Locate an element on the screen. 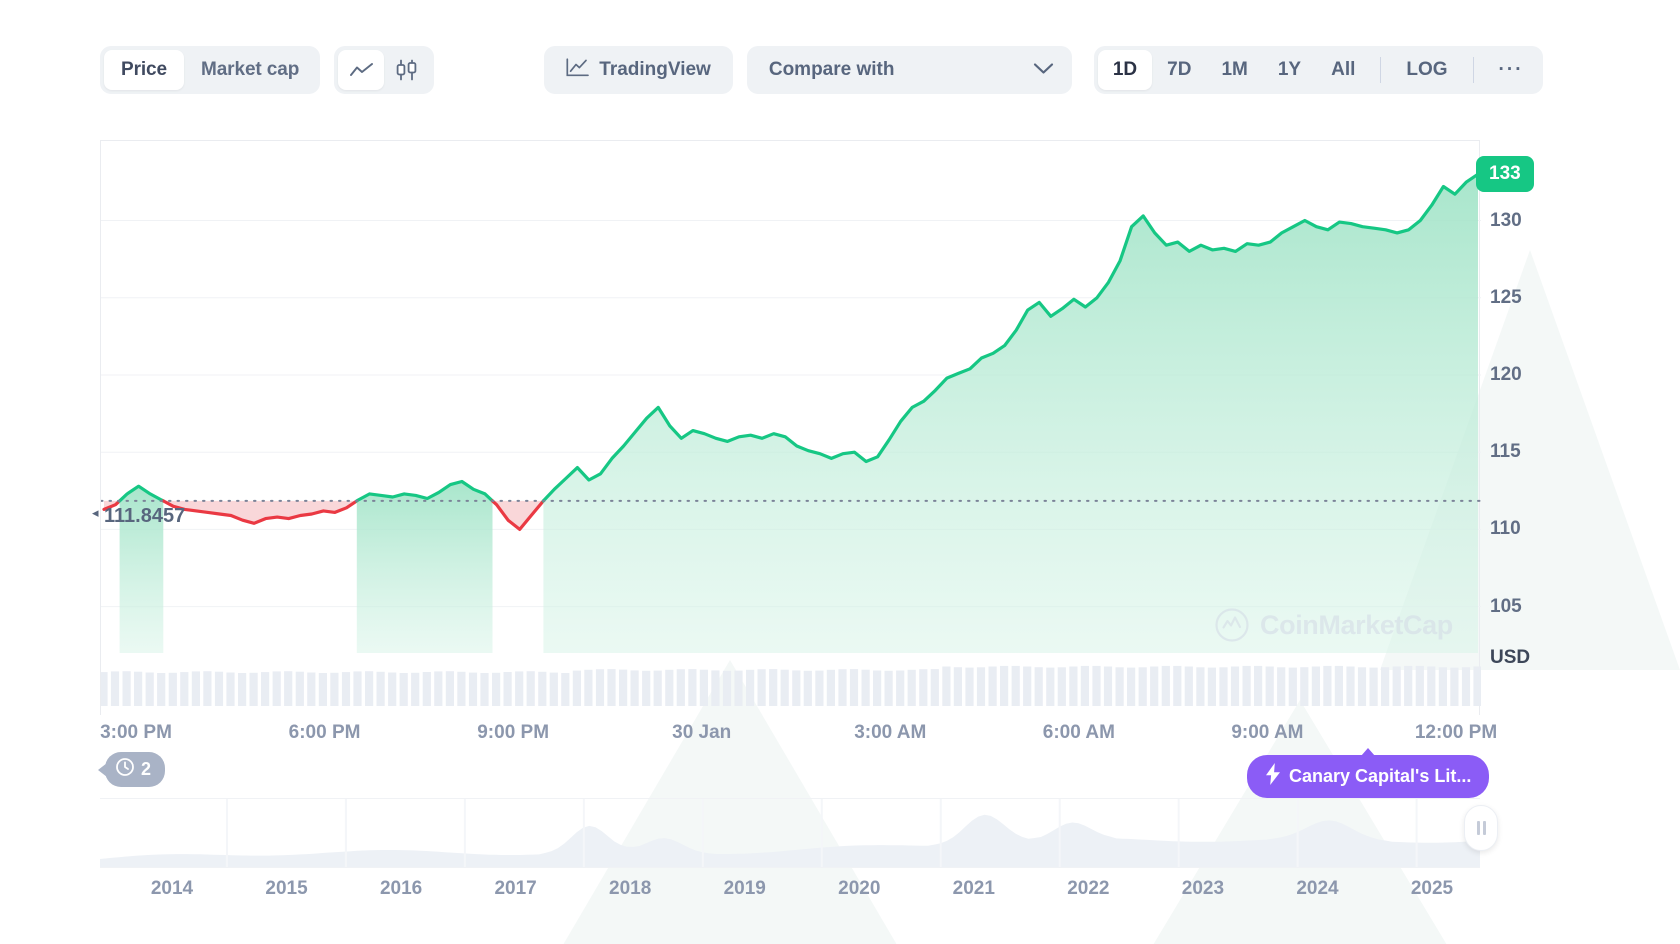 The height and width of the screenshot is (944, 1680). range-all: All is located at coordinates (1343, 70).